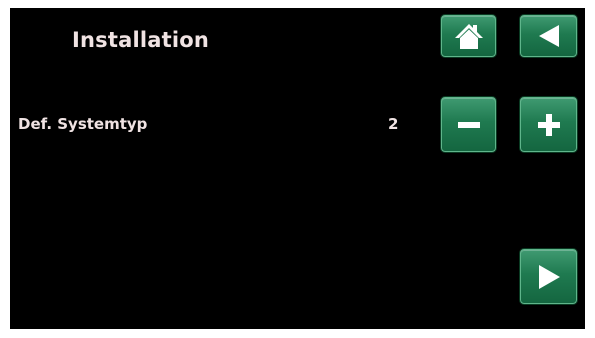 The height and width of the screenshot is (338, 595). I want to click on setting-value: 2, so click(393, 124).